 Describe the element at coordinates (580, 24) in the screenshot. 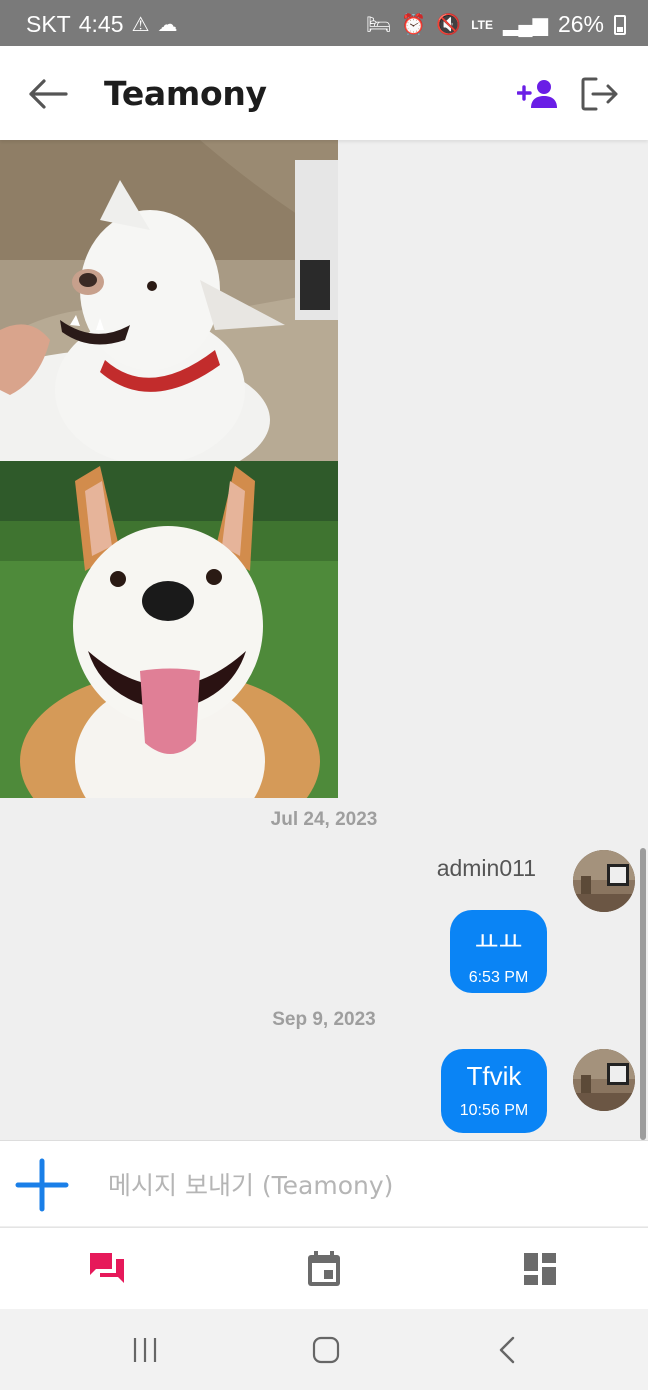

I see `battery-label: 26%` at that location.